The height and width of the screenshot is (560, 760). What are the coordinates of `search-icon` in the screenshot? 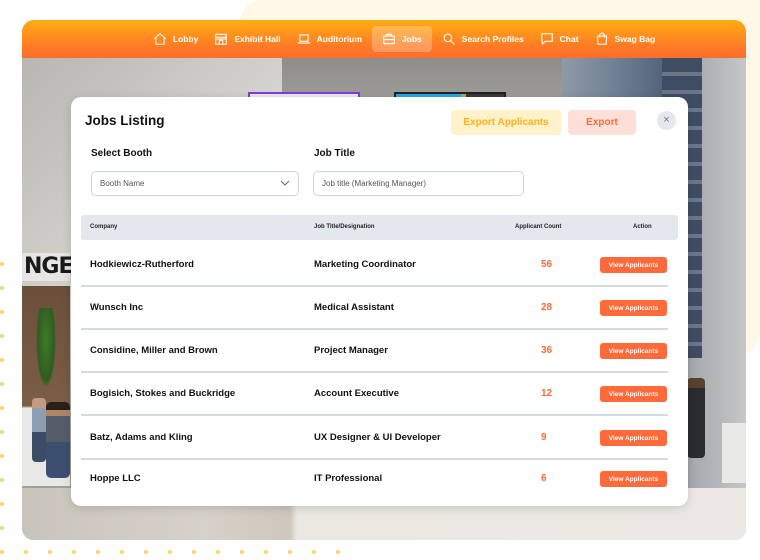 It's located at (449, 39).